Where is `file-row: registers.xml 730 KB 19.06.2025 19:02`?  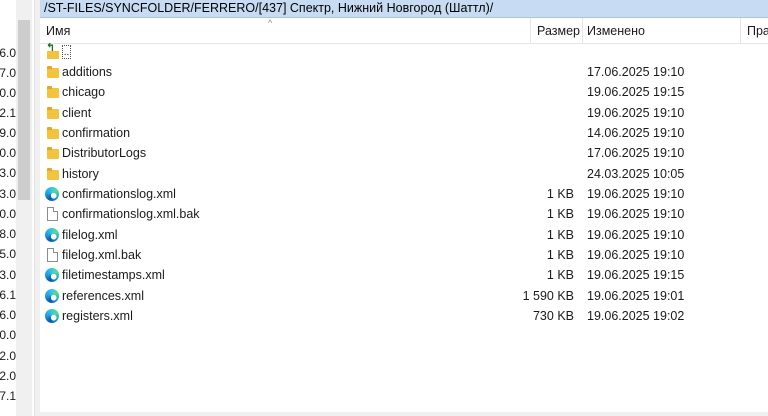 file-row: registers.xml 730 KB 19.06.2025 19:02 is located at coordinates (404, 316).